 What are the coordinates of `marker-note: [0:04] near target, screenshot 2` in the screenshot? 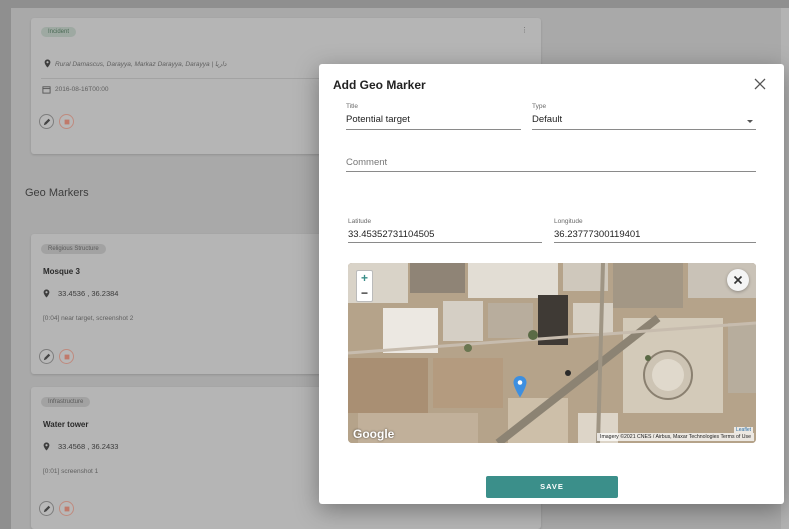 It's located at (88, 318).